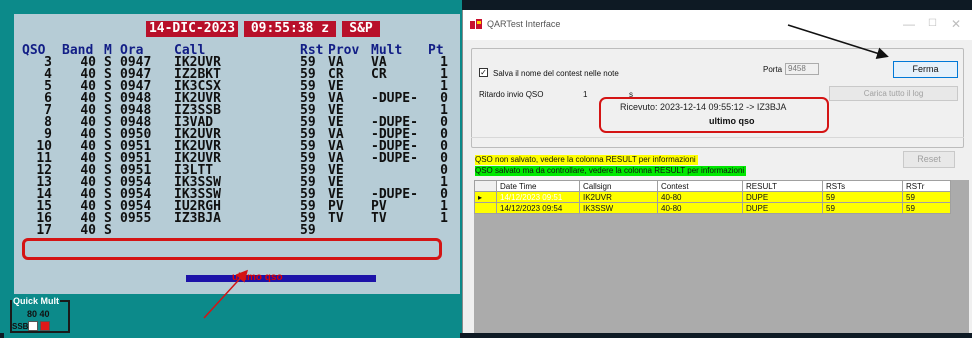 The height and width of the screenshot is (338, 972). What do you see at coordinates (782, 186) in the screenshot?
I see `col-result: RESULT` at bounding box center [782, 186].